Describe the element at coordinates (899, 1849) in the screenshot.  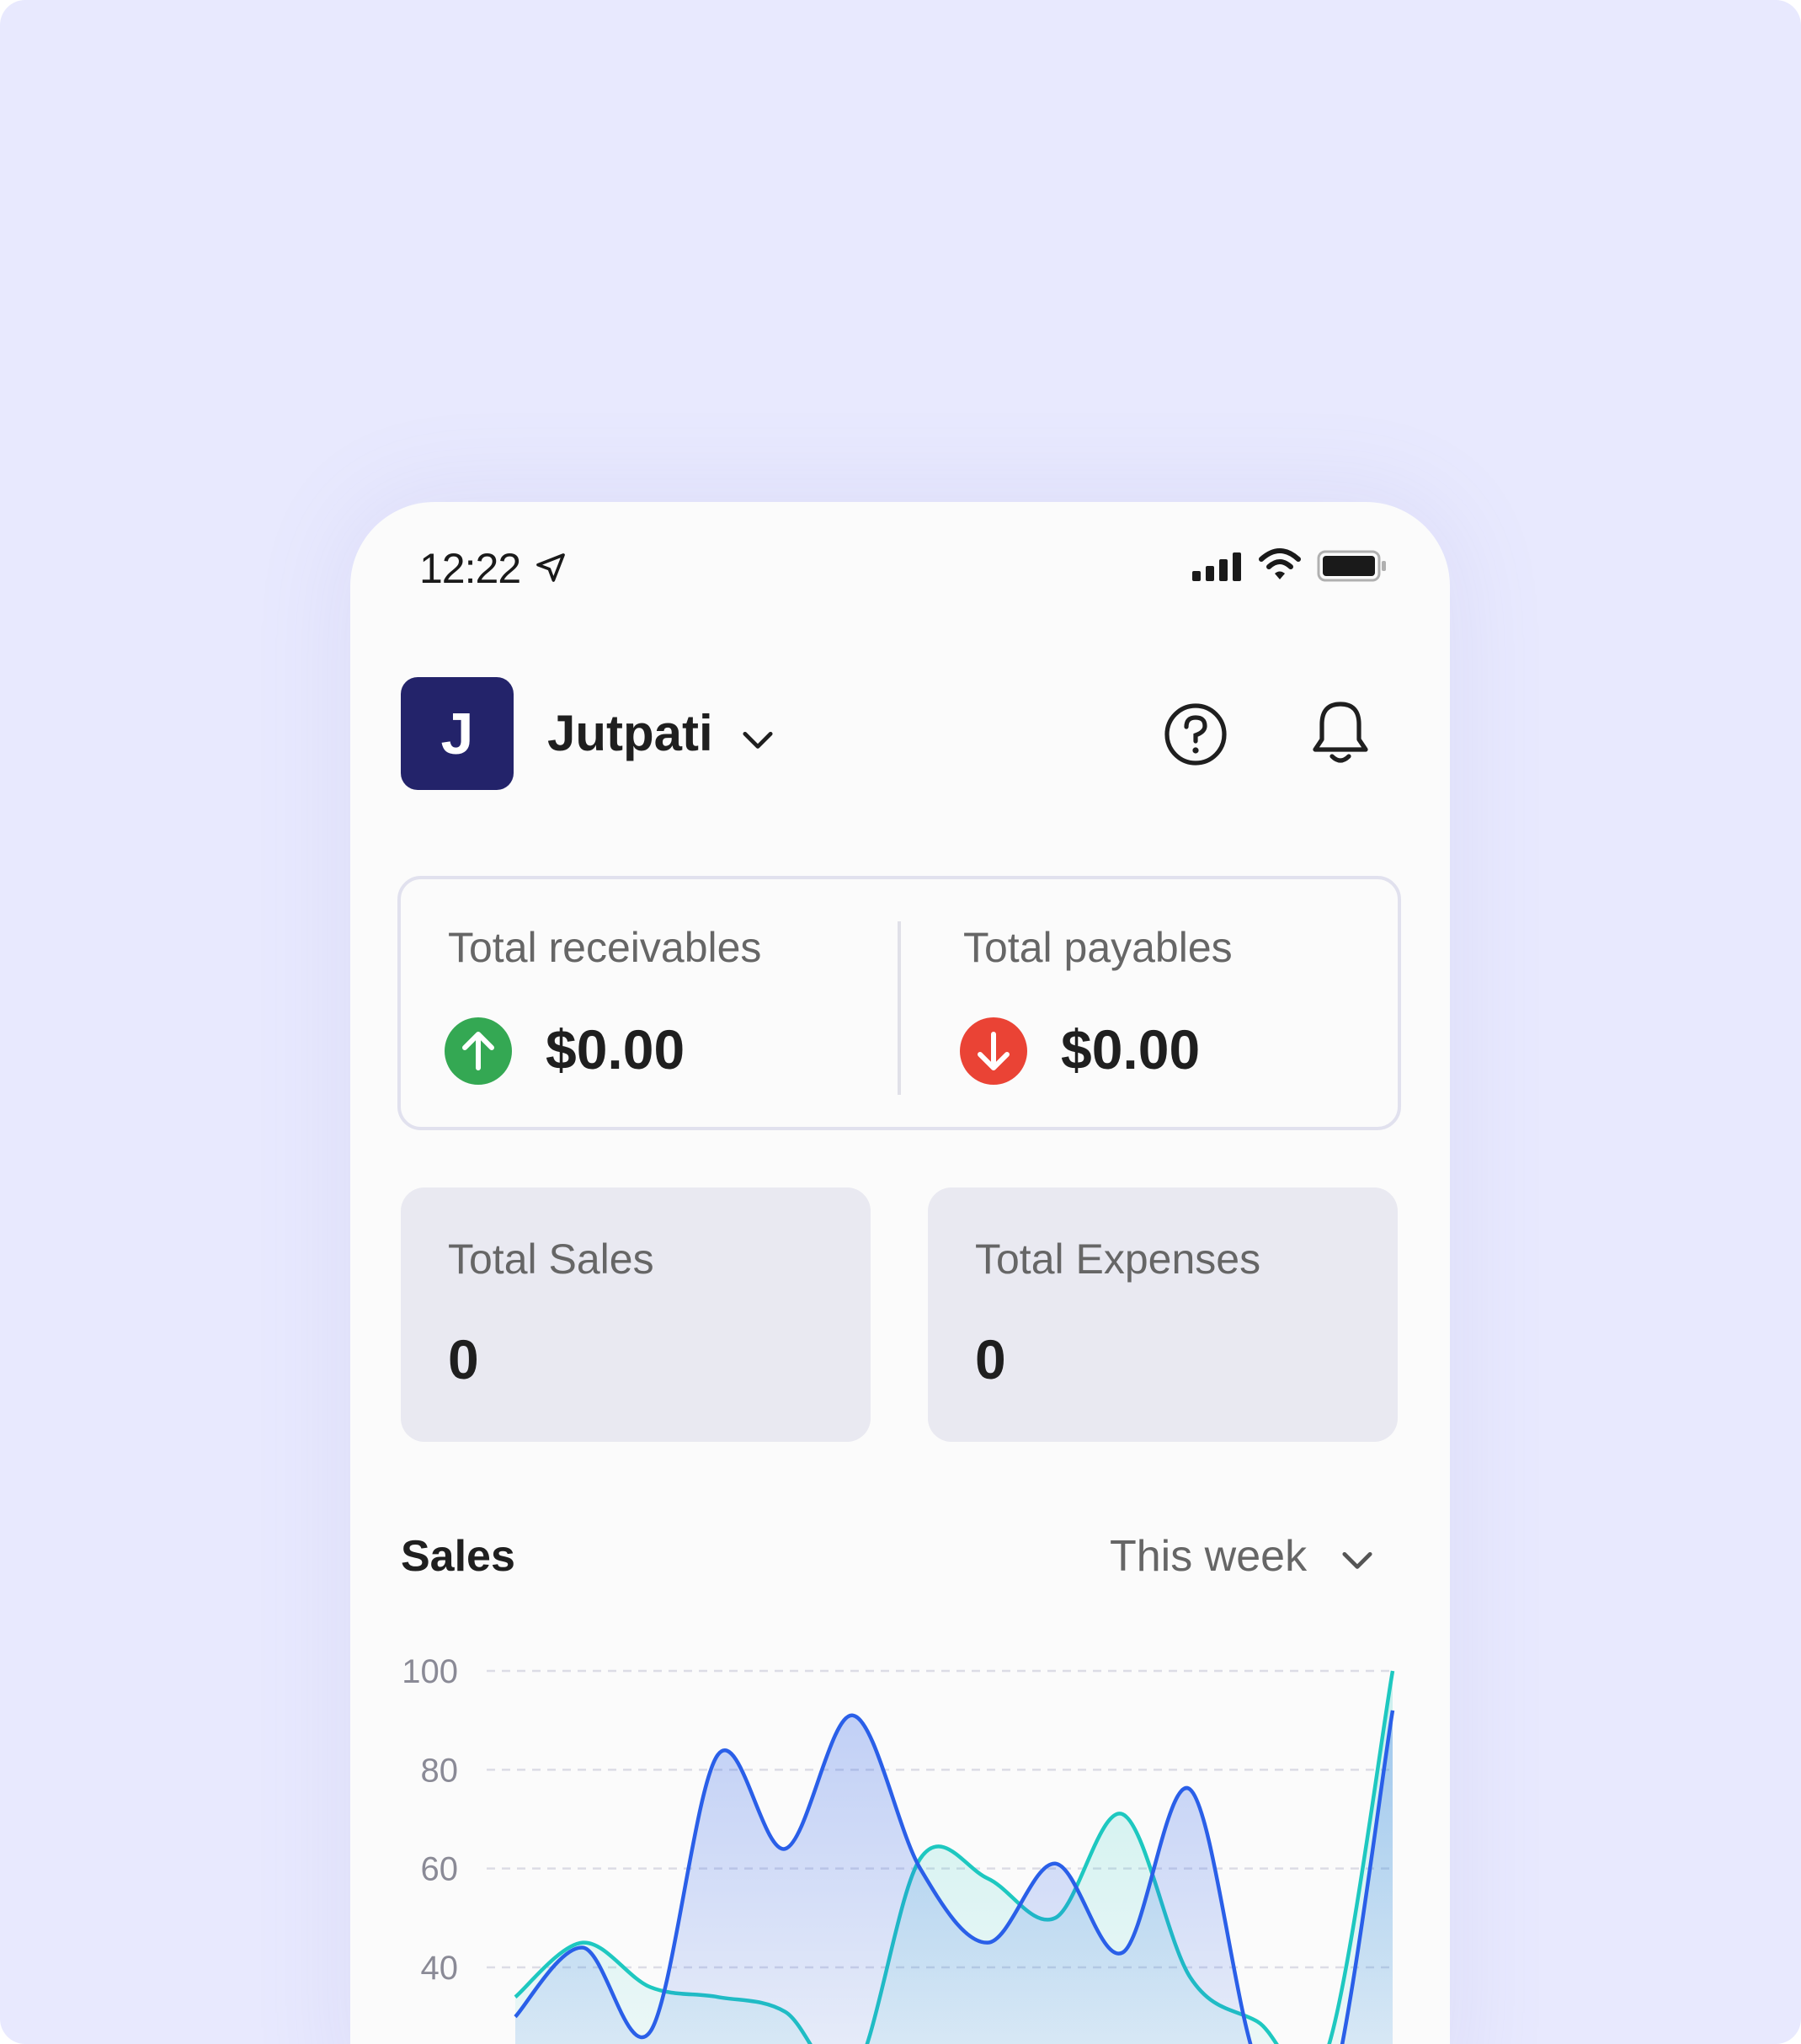
I see `sales-chart: 100 80 60 40` at that location.